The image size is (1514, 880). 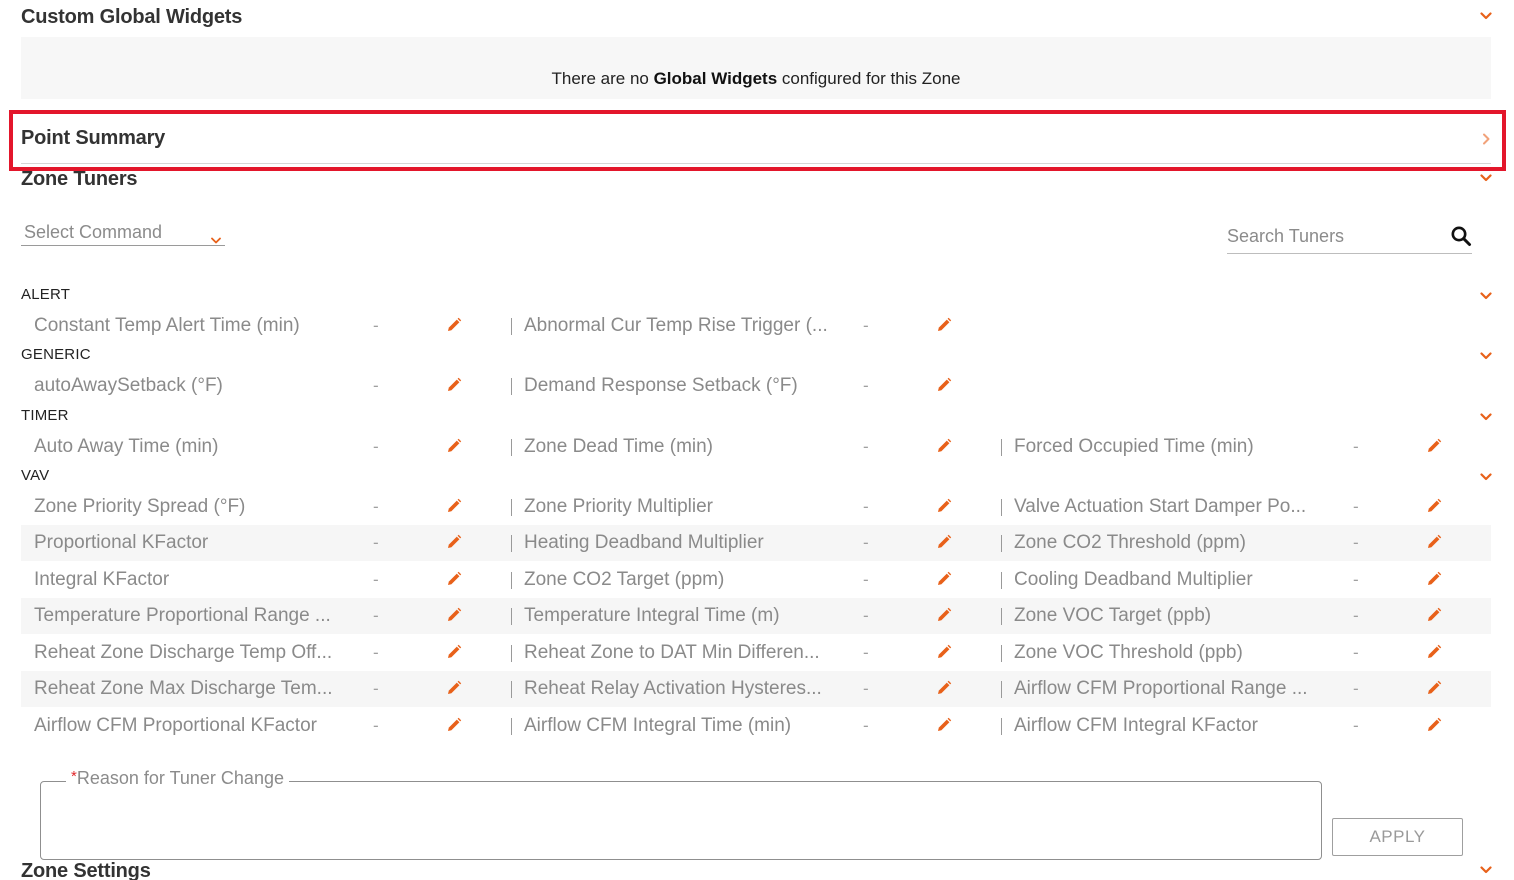 What do you see at coordinates (79, 179) in the screenshot?
I see `section-title: Zone Tuners` at bounding box center [79, 179].